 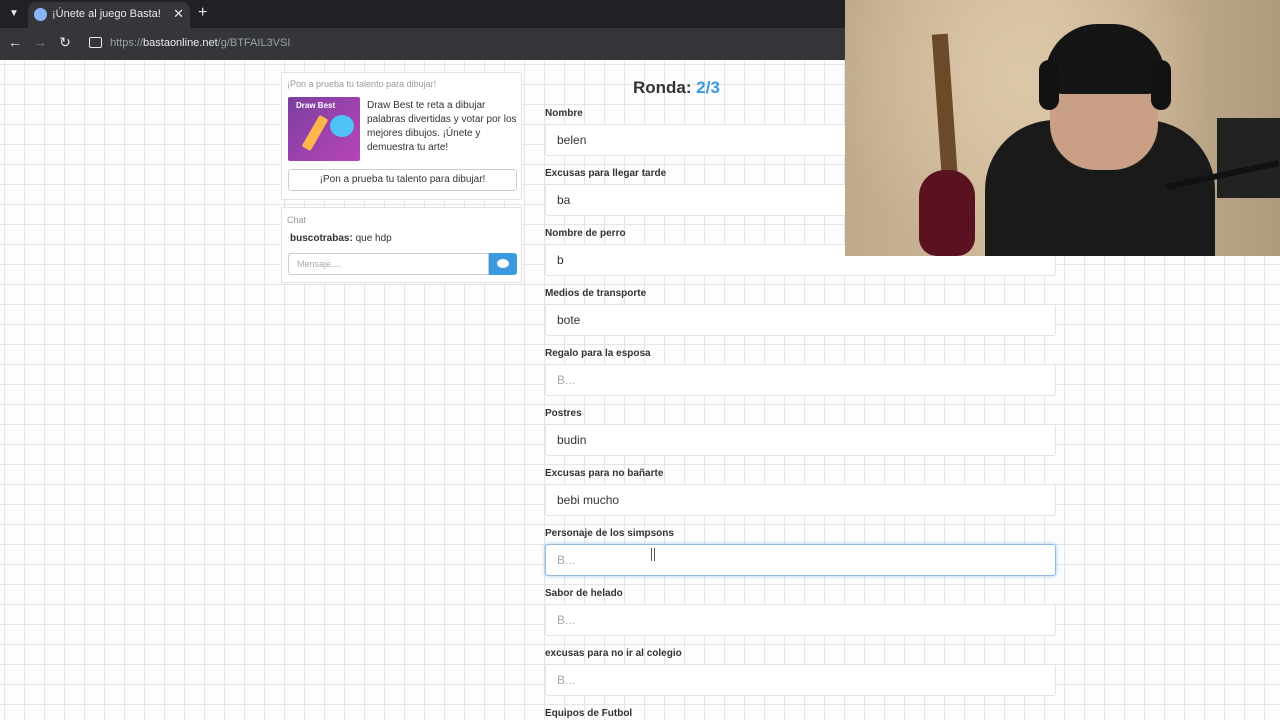 I want to click on chat-send-button, so click(x=503, y=264).